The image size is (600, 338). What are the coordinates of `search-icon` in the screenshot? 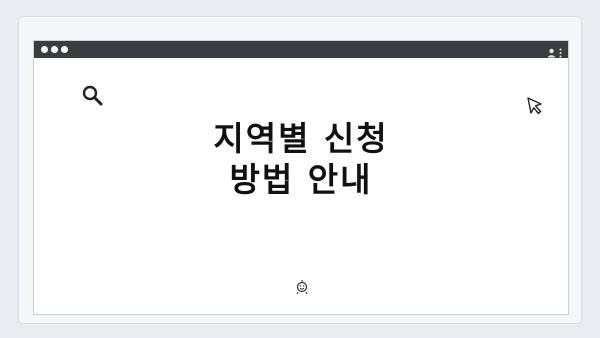 It's located at (93, 98).